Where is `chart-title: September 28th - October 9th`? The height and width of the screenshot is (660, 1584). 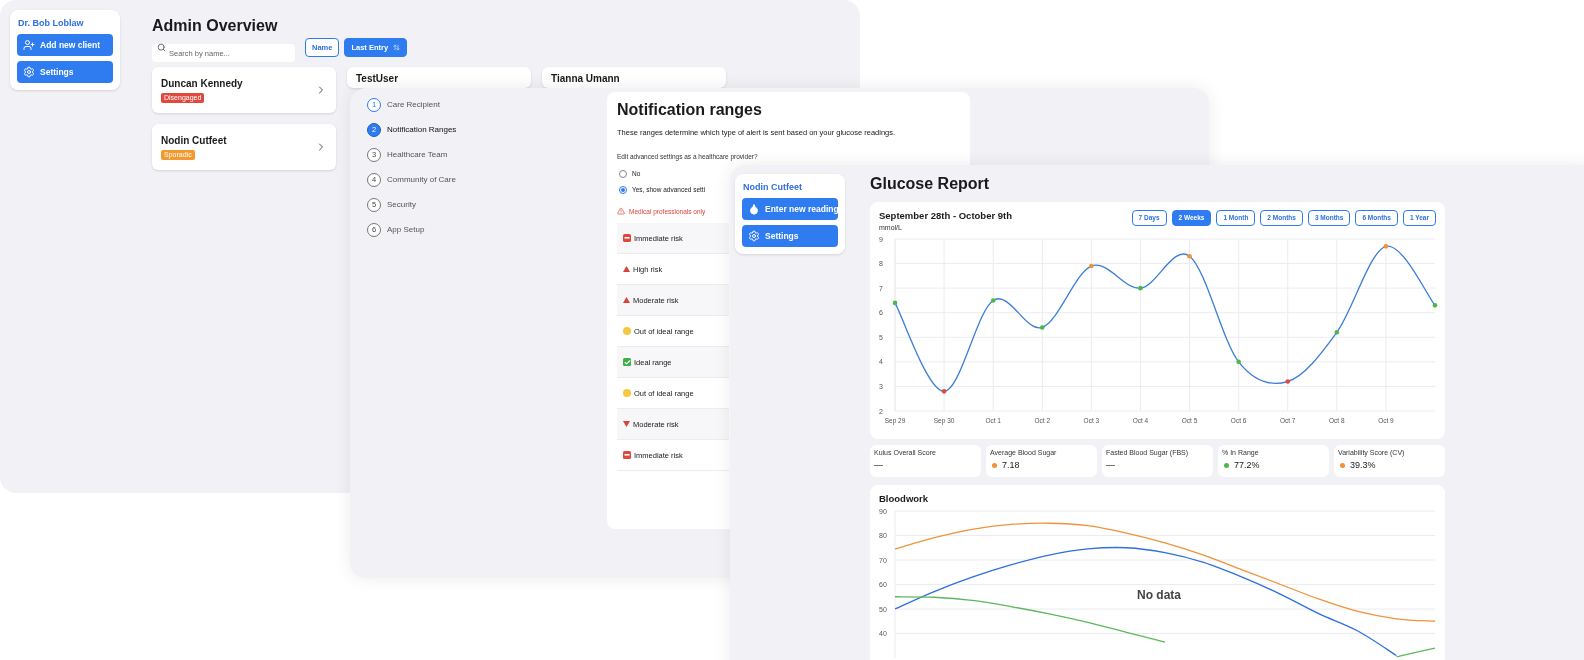
chart-title: September 28th - October 9th is located at coordinates (946, 216).